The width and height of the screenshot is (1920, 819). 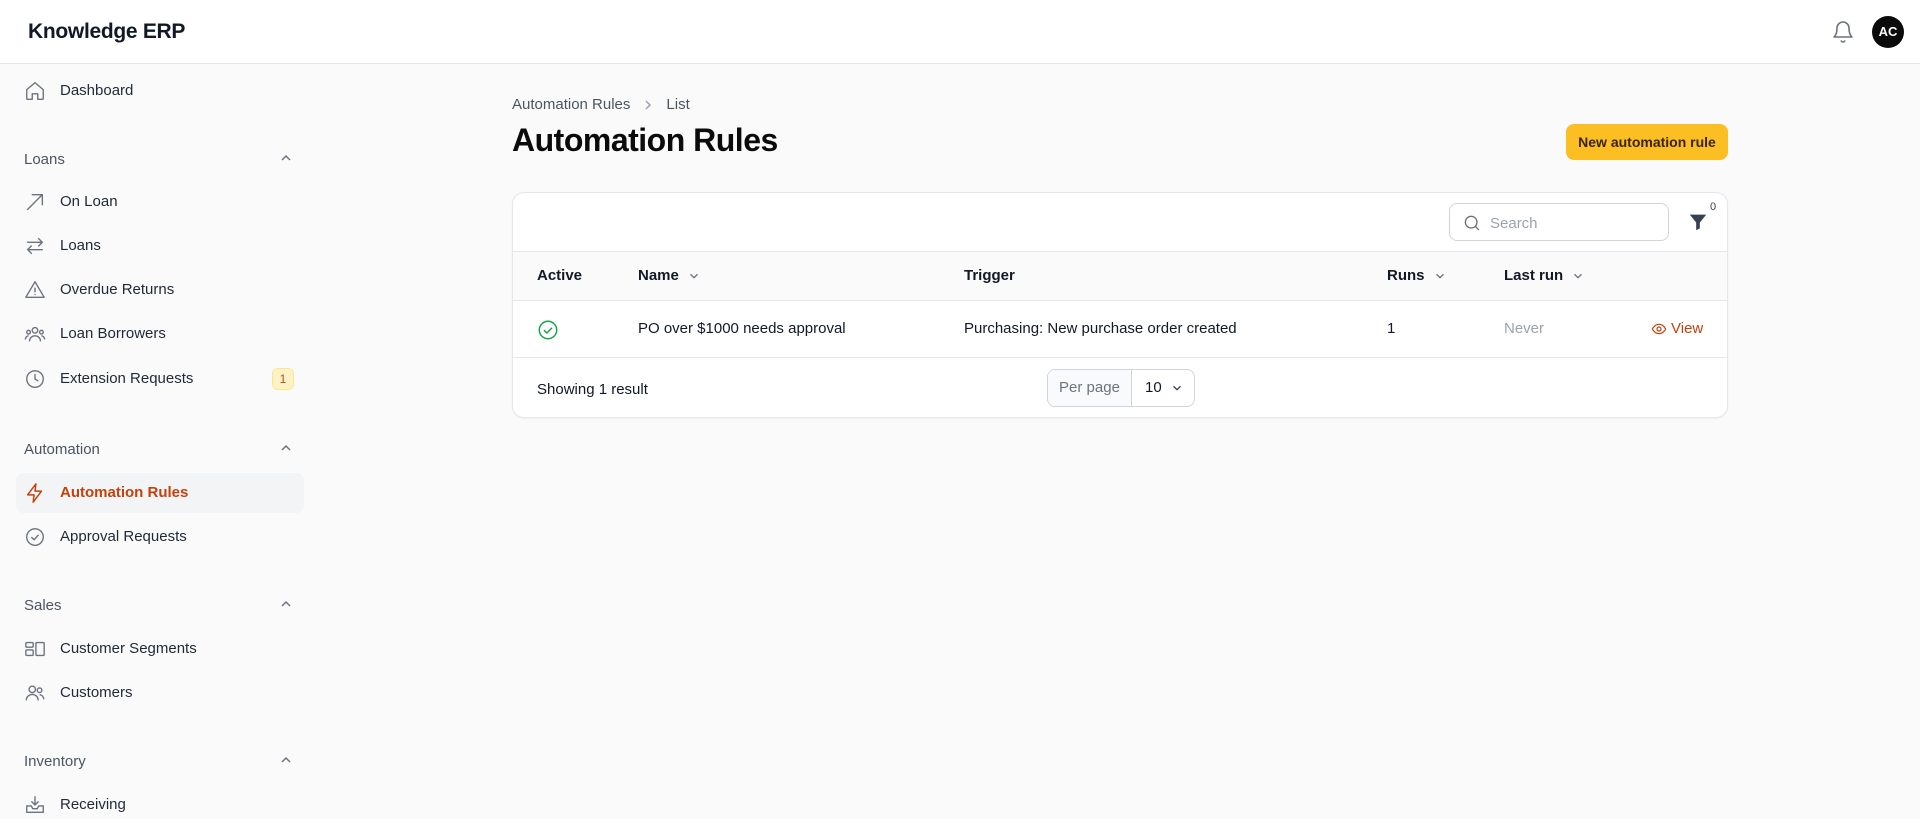 I want to click on sidebar-item-approval-requests: Approval Requests, so click(x=160, y=537).